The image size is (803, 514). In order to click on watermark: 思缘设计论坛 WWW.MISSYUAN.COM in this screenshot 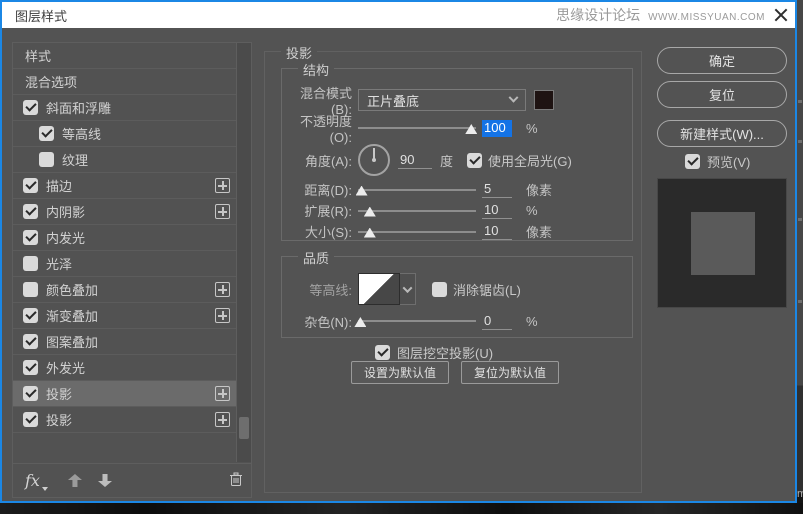, I will do `click(660, 15)`.